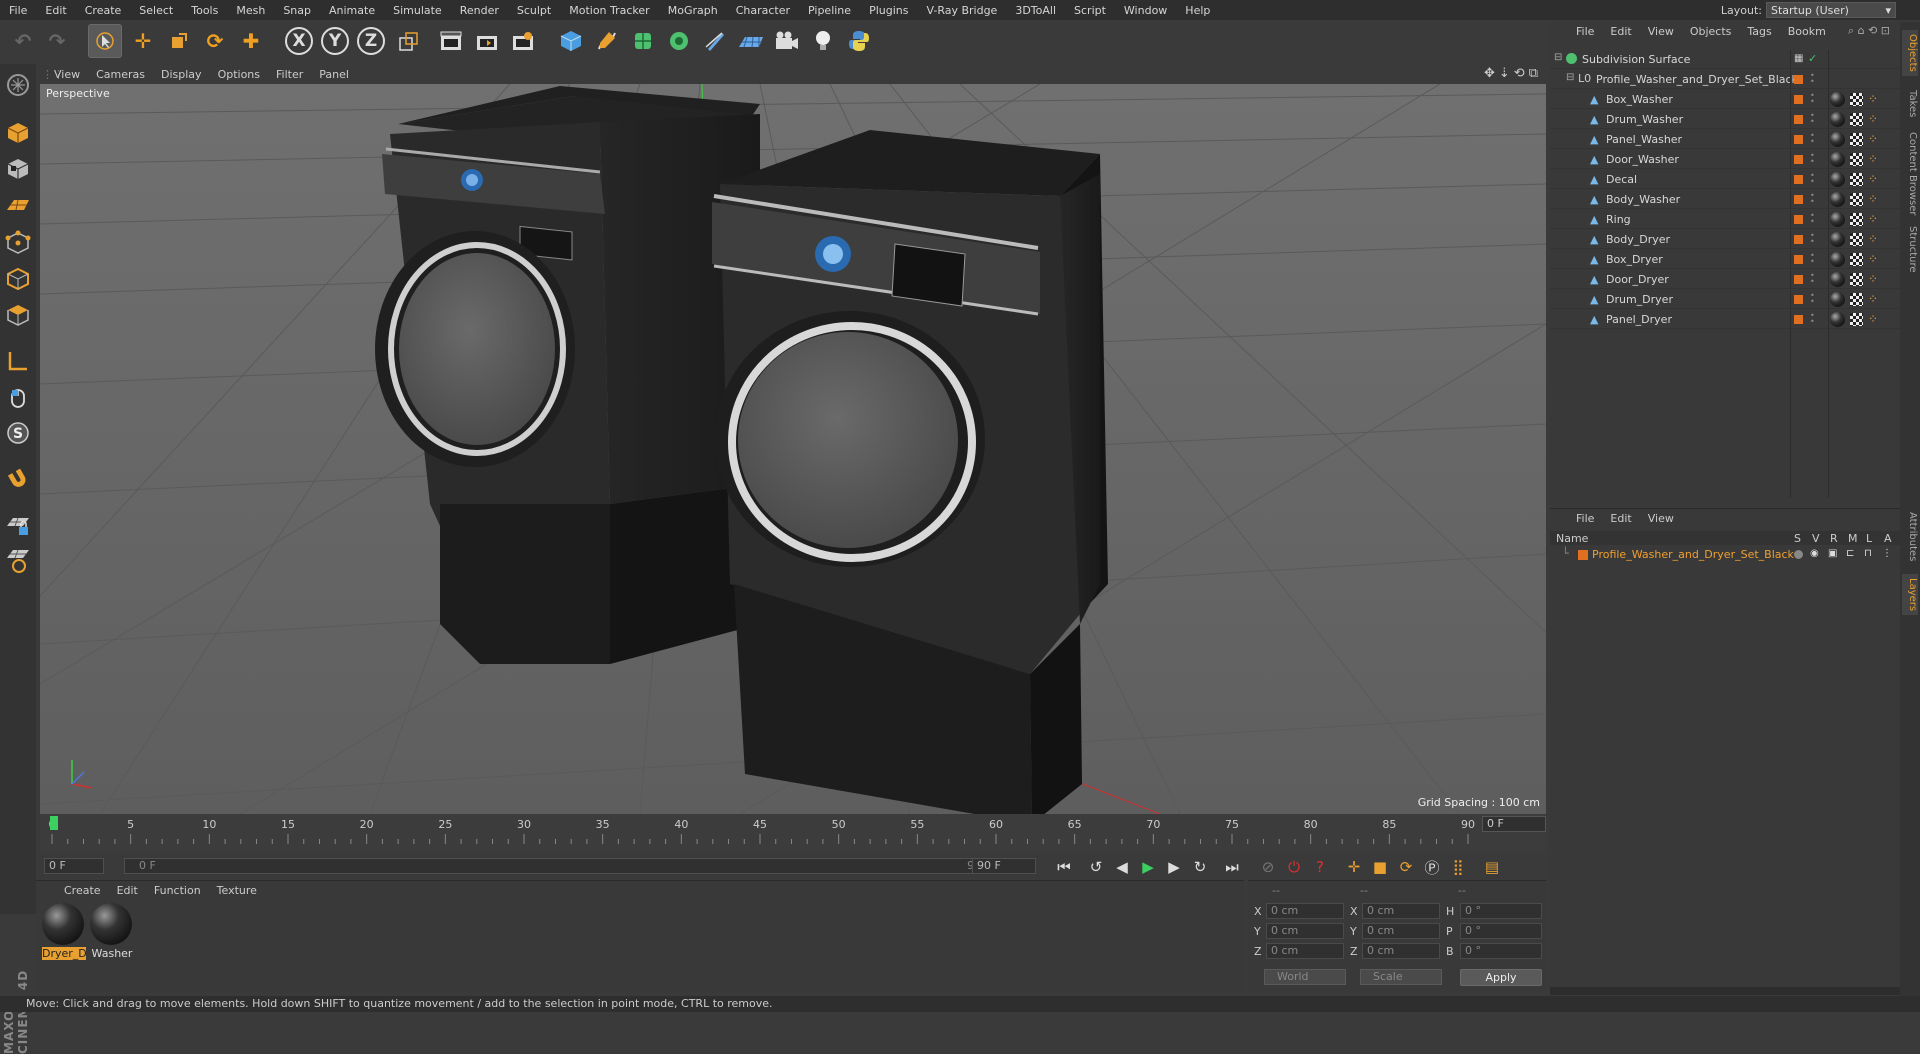 The width and height of the screenshot is (1920, 1054). What do you see at coordinates (352, 10) in the screenshot?
I see `menu-animate: Animate` at bounding box center [352, 10].